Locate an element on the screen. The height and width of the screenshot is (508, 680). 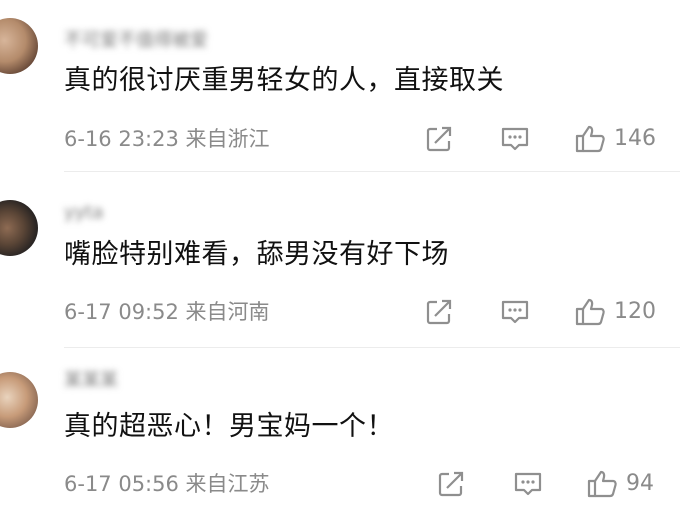
comment-meta: 6-17 05:56 来自江苏 94 is located at coordinates (370, 484).